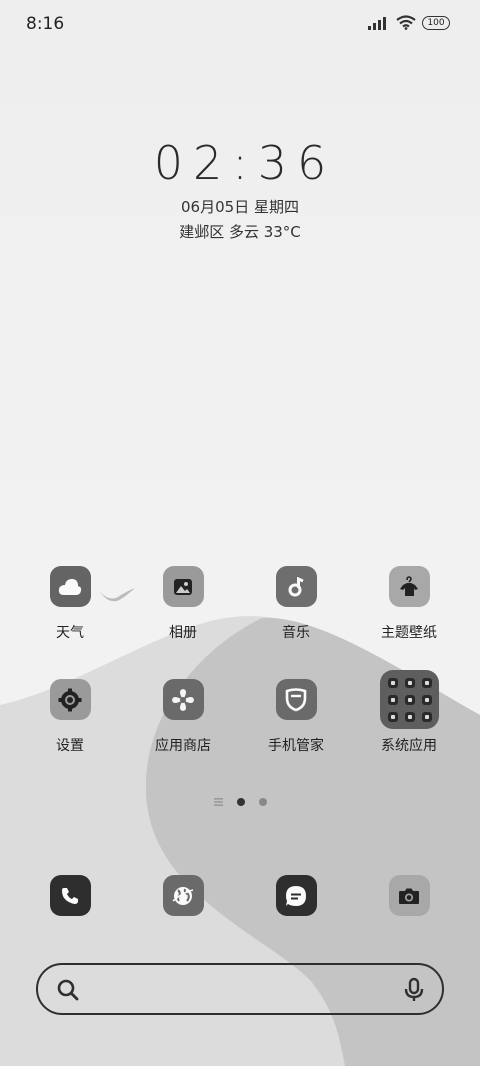 The image size is (480, 1066). I want to click on app-label: 应用商店, so click(183, 746).